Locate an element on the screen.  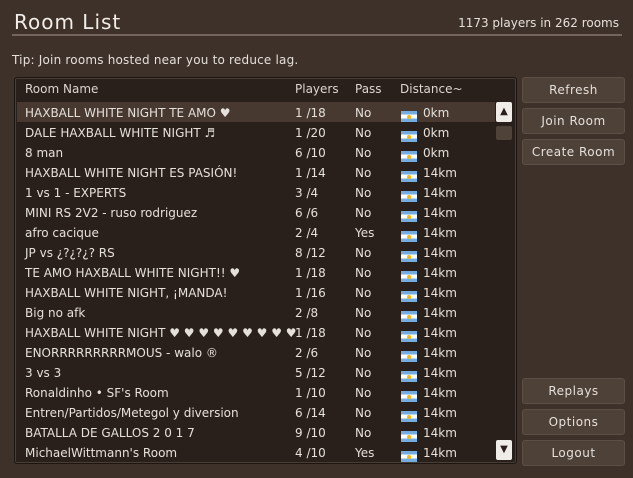
room-row: HAXBALL WHITE NIGHT, ¡MANDA! 1 /16 No 14km is located at coordinates (256, 292).